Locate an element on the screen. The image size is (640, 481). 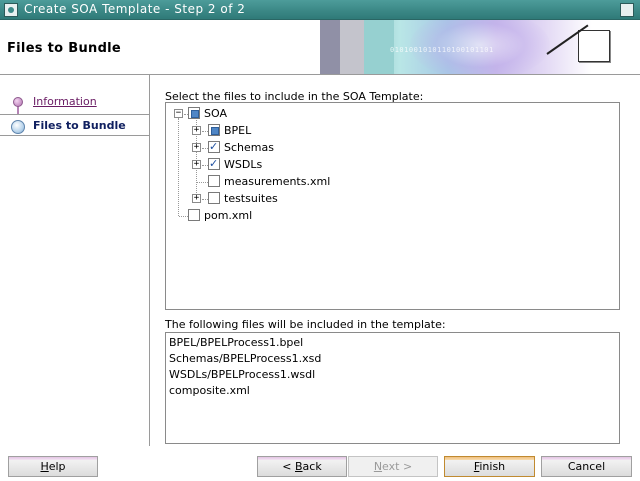
header-banner: 0101001010110100101101 is located at coordinates (480, 47).